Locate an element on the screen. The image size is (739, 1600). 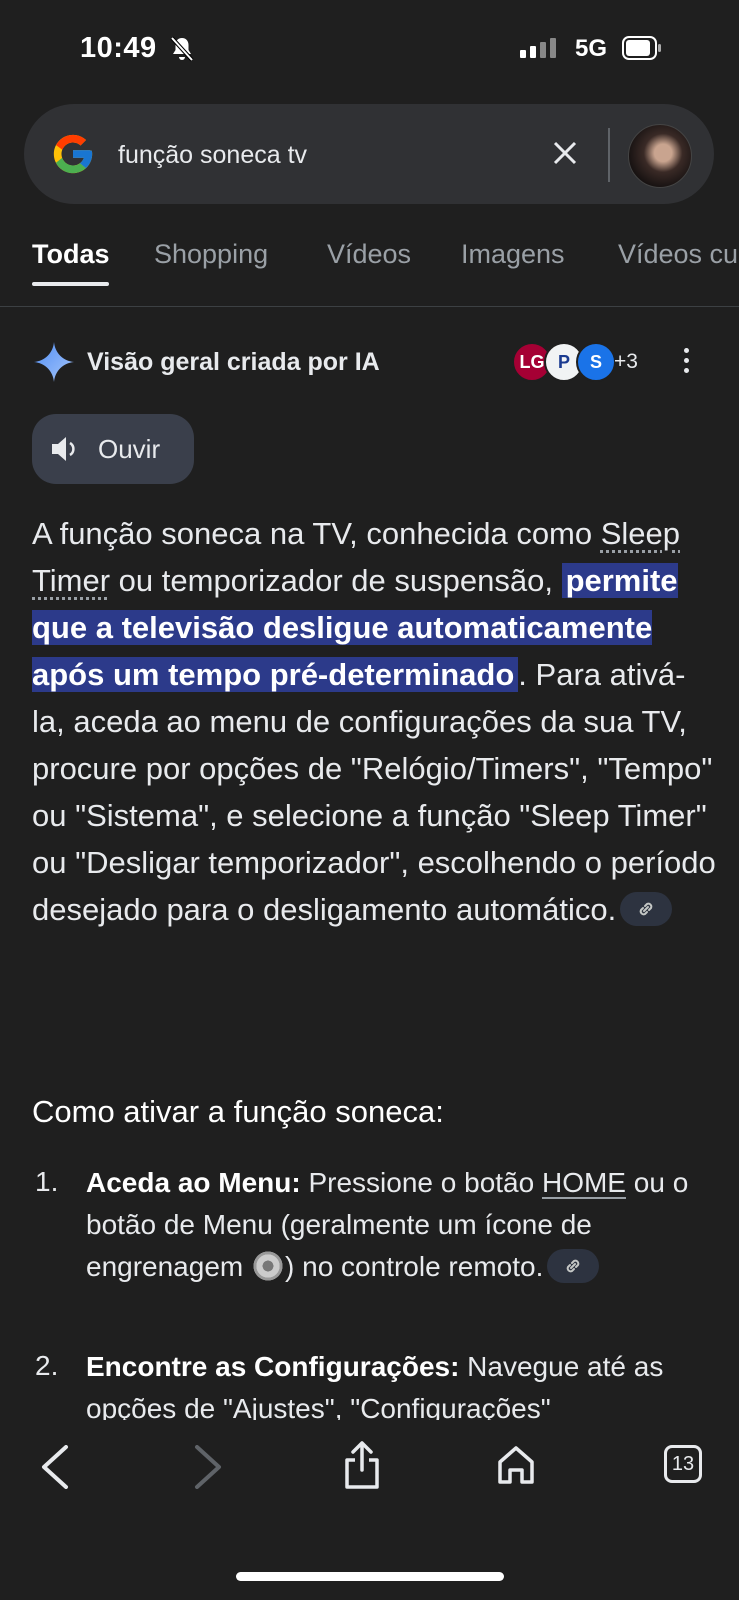
tab-videos-curtos: Vídeos cu is located at coordinates (678, 254).